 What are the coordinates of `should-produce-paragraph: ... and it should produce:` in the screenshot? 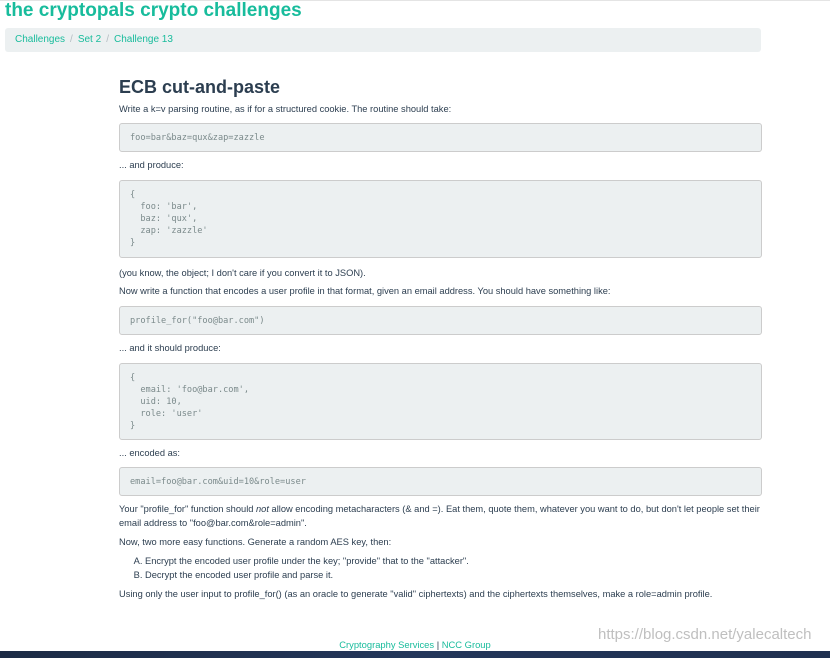 It's located at (170, 348).